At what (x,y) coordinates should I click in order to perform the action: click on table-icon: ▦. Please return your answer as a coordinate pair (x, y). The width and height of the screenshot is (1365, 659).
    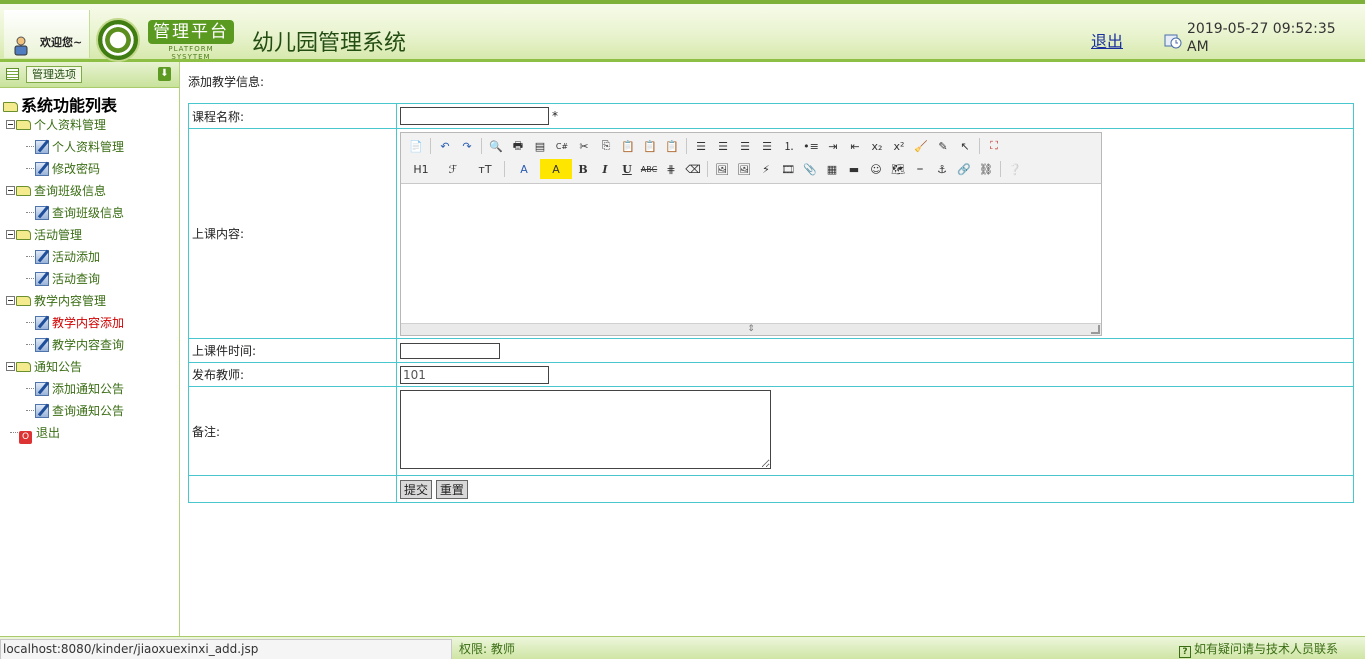
    Looking at the image, I should click on (832, 169).